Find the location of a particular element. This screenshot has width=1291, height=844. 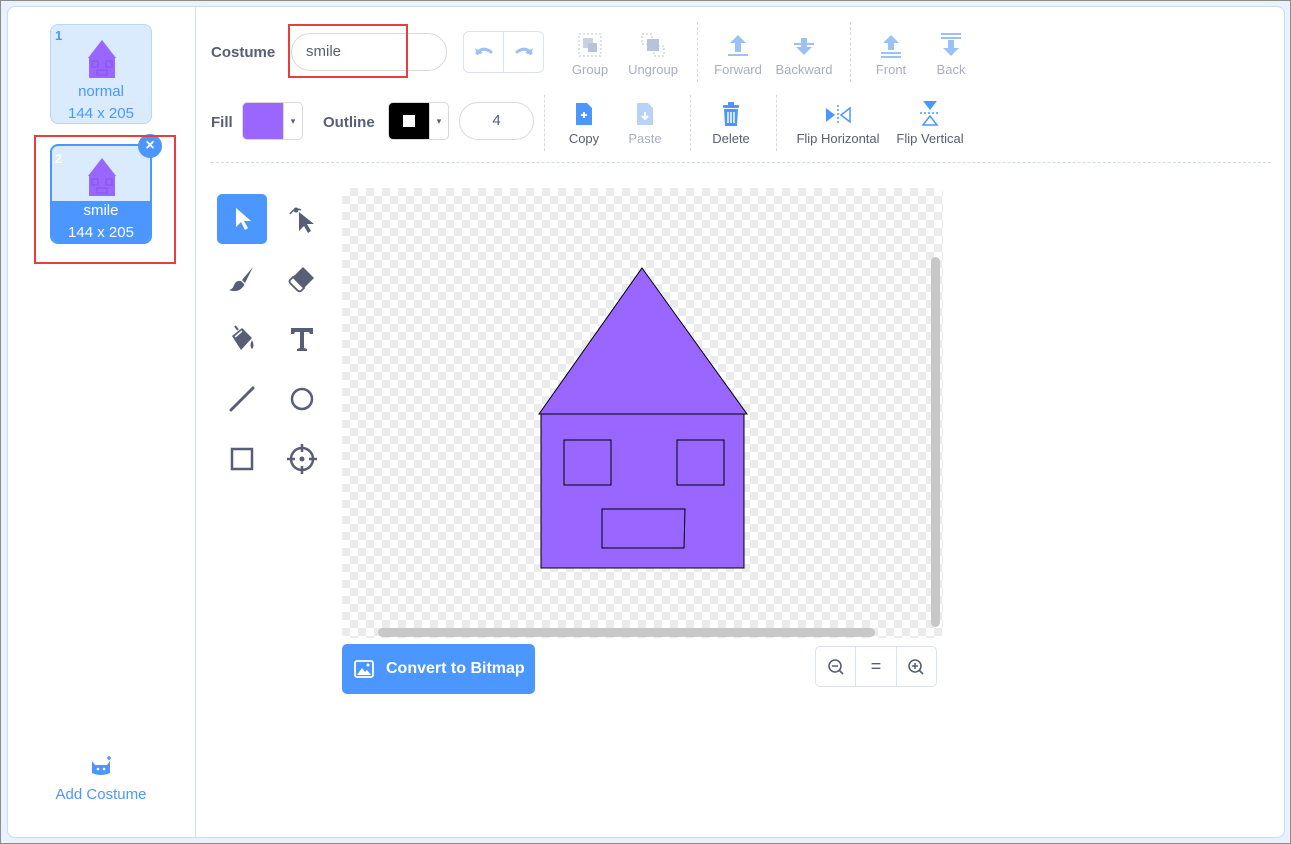

front-label: Front is located at coordinates (891, 69).